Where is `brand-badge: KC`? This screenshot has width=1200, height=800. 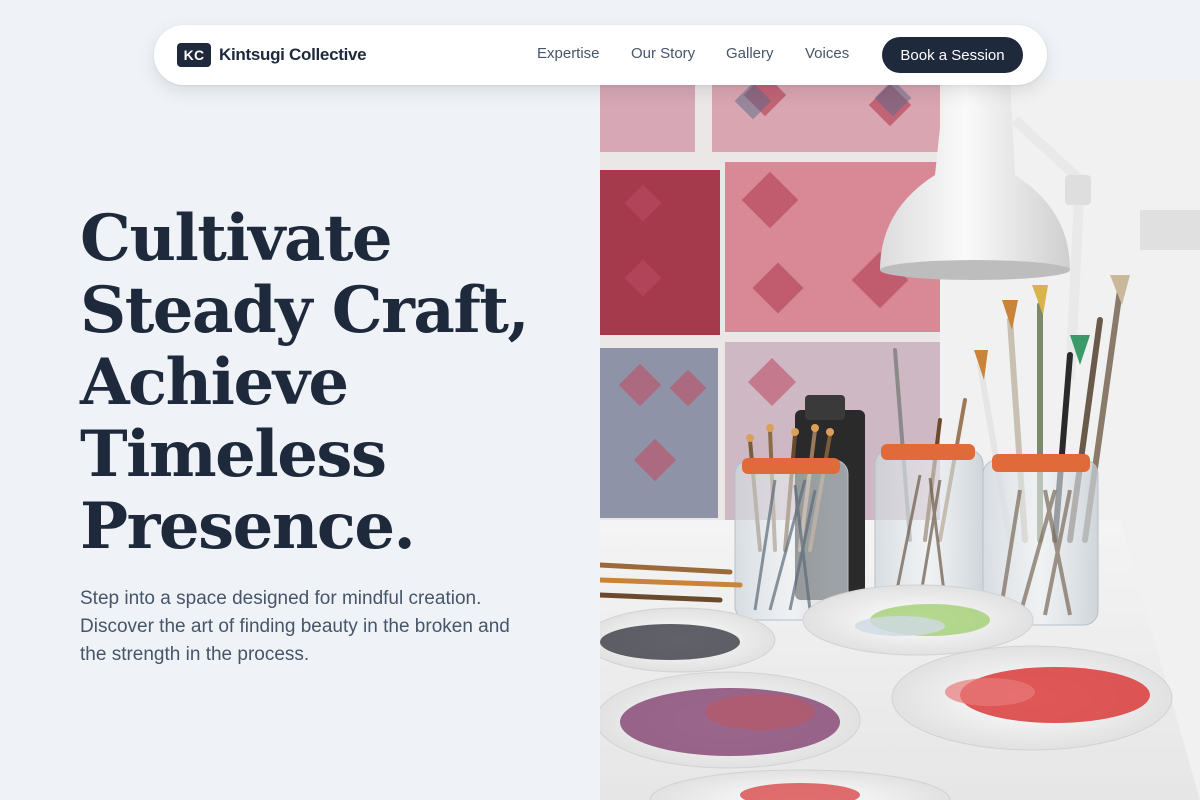 brand-badge: KC is located at coordinates (194, 55).